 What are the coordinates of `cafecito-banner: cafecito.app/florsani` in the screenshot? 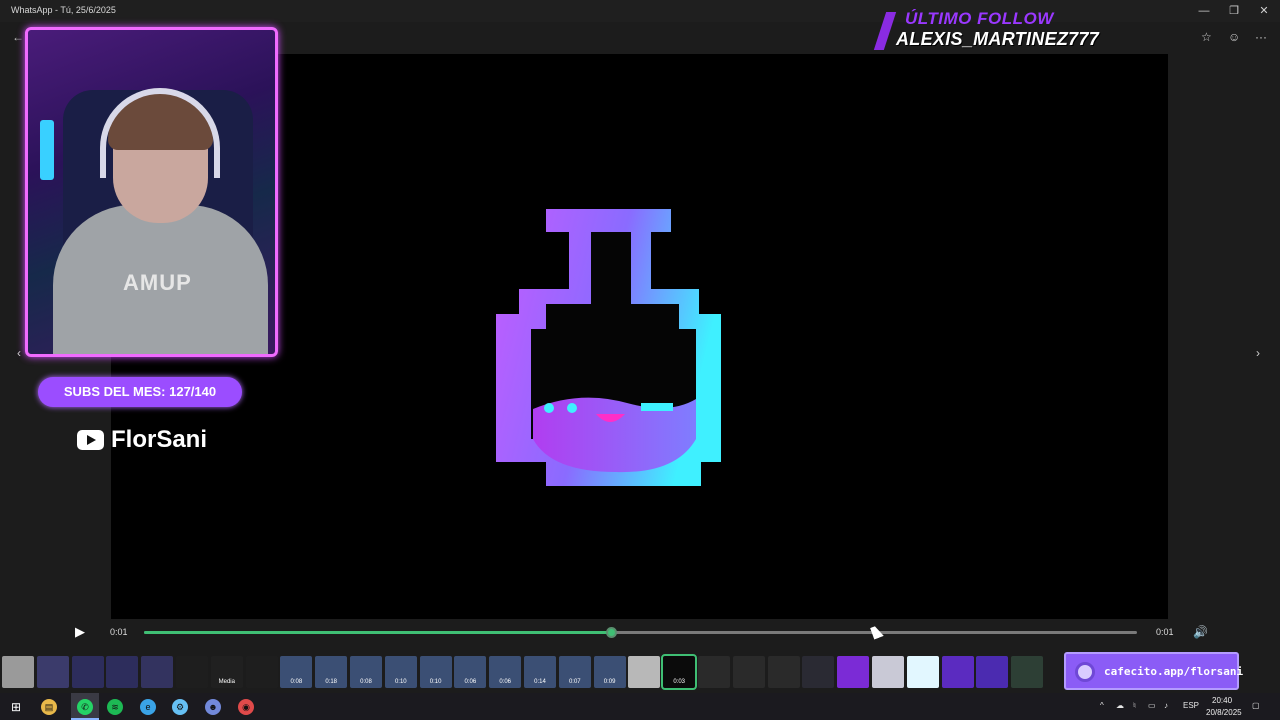 It's located at (1153, 671).